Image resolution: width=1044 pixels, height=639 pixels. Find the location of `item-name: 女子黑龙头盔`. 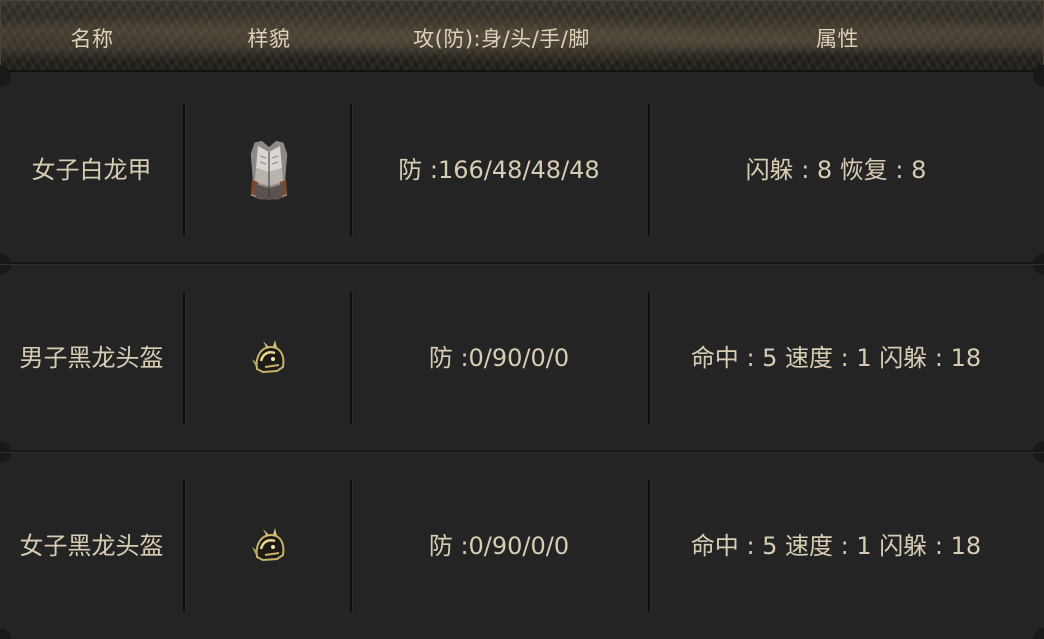

item-name: 女子黑龙头盔 is located at coordinates (91, 546).